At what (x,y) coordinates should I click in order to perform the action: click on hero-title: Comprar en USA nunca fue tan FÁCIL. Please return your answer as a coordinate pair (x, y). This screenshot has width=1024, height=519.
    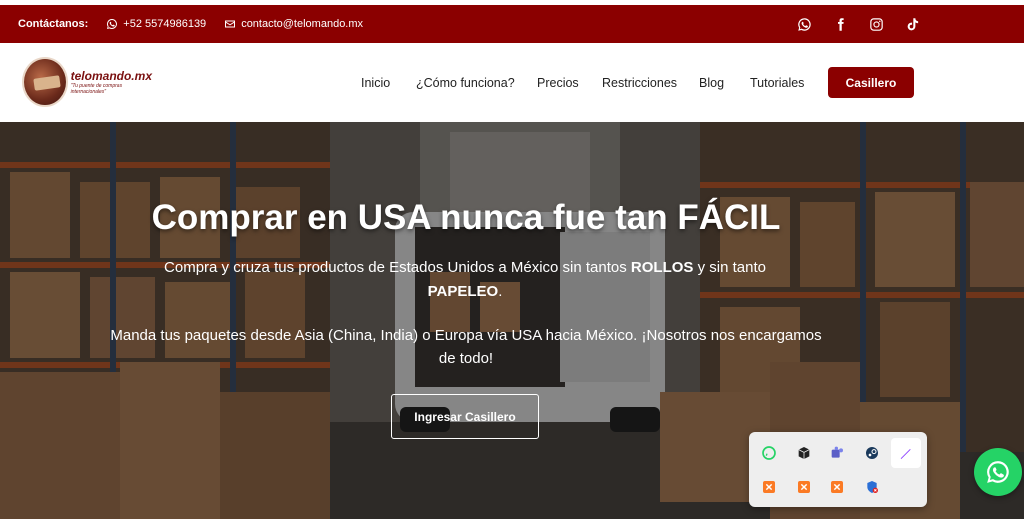
    Looking at the image, I should click on (466, 218).